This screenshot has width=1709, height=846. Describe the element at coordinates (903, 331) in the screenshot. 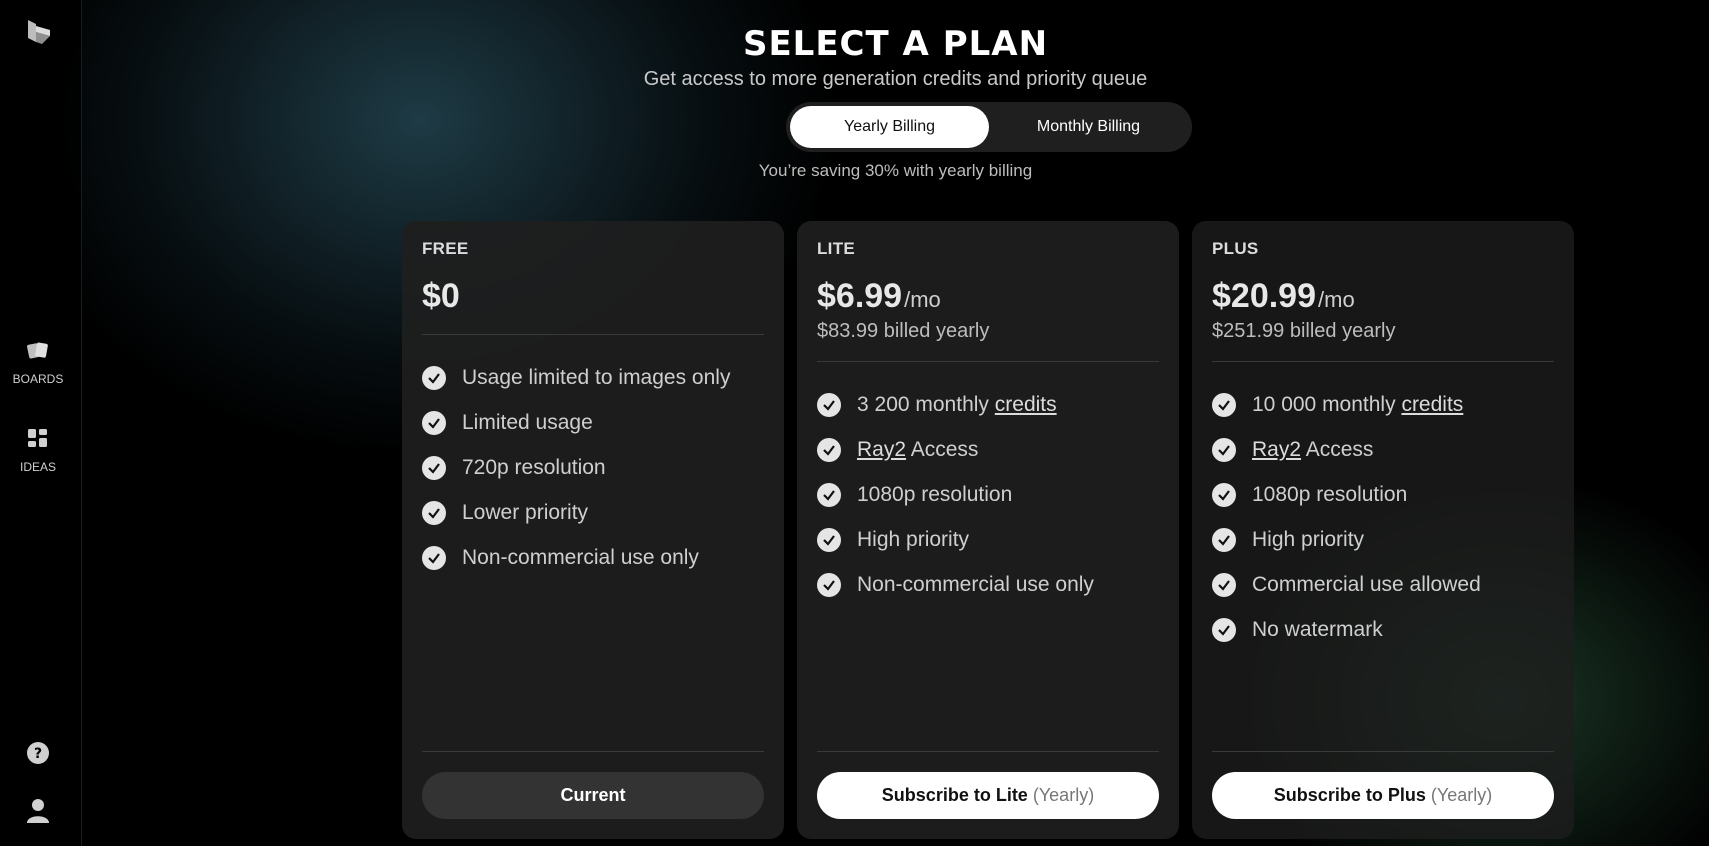

I see `billed-yearly: $83.99 billed yearly` at that location.